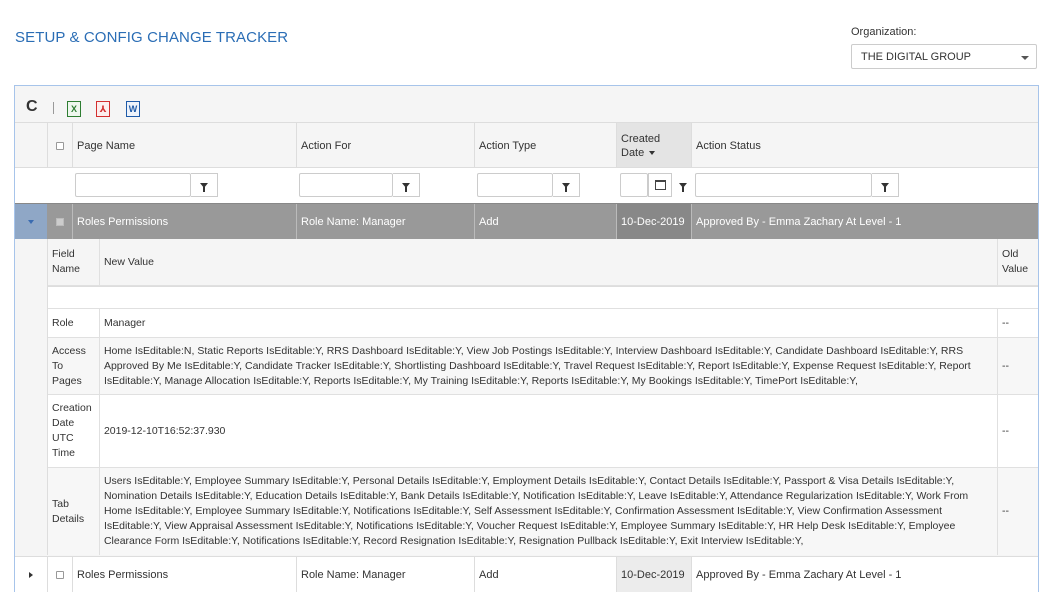 The height and width of the screenshot is (592, 1063). Describe the element at coordinates (1025, 58) in the screenshot. I see `chevron-down-icon` at that location.